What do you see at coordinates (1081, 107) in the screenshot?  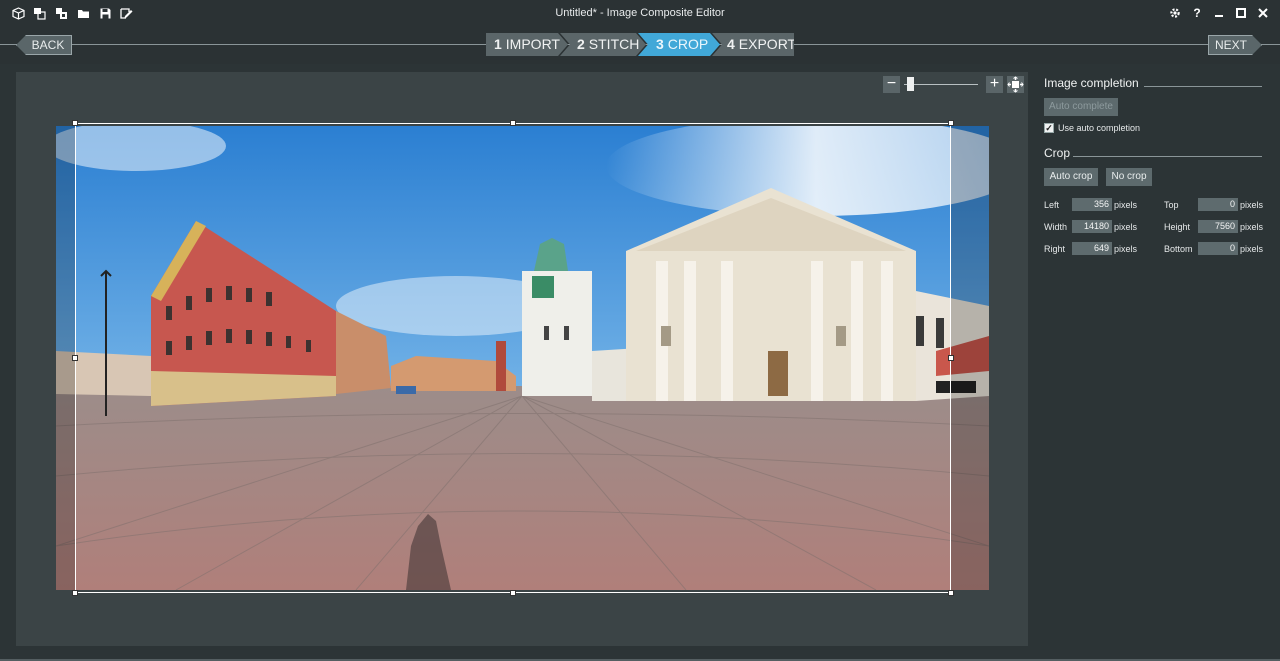 I see `auto-complete-button: Auto complete` at bounding box center [1081, 107].